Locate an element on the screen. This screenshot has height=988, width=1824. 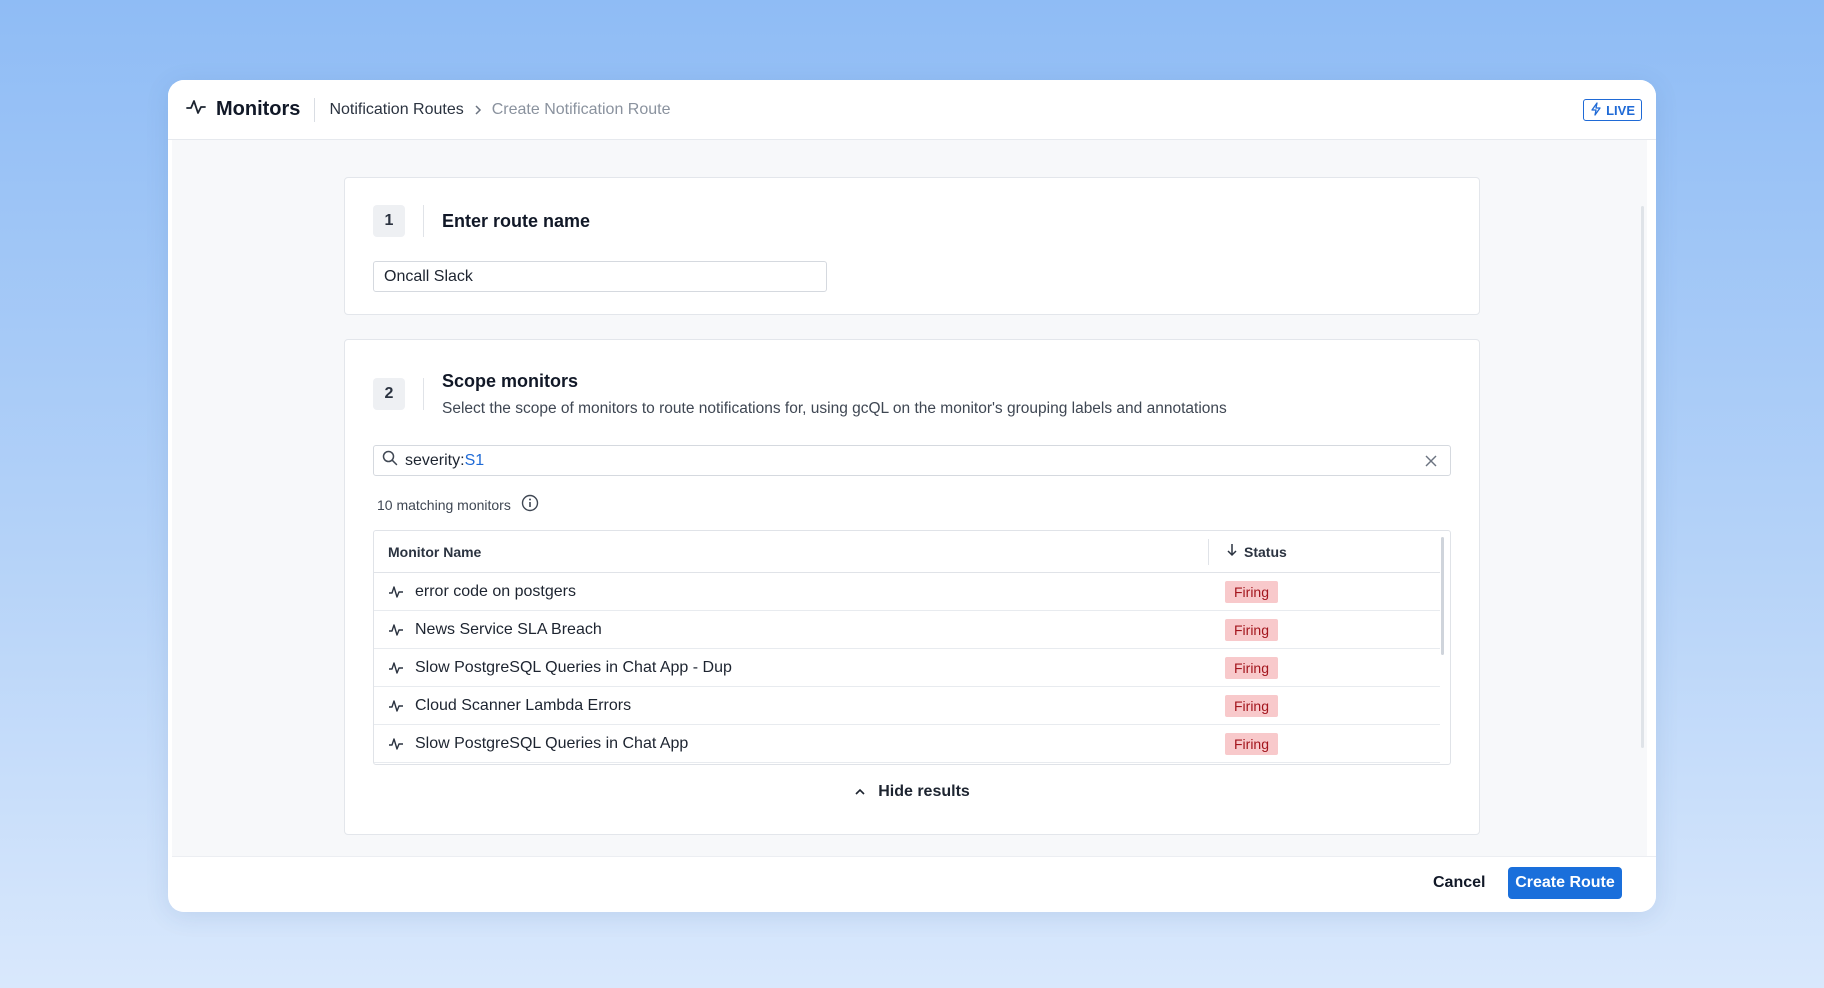
cancel-button: Cancel is located at coordinates (1459, 883).